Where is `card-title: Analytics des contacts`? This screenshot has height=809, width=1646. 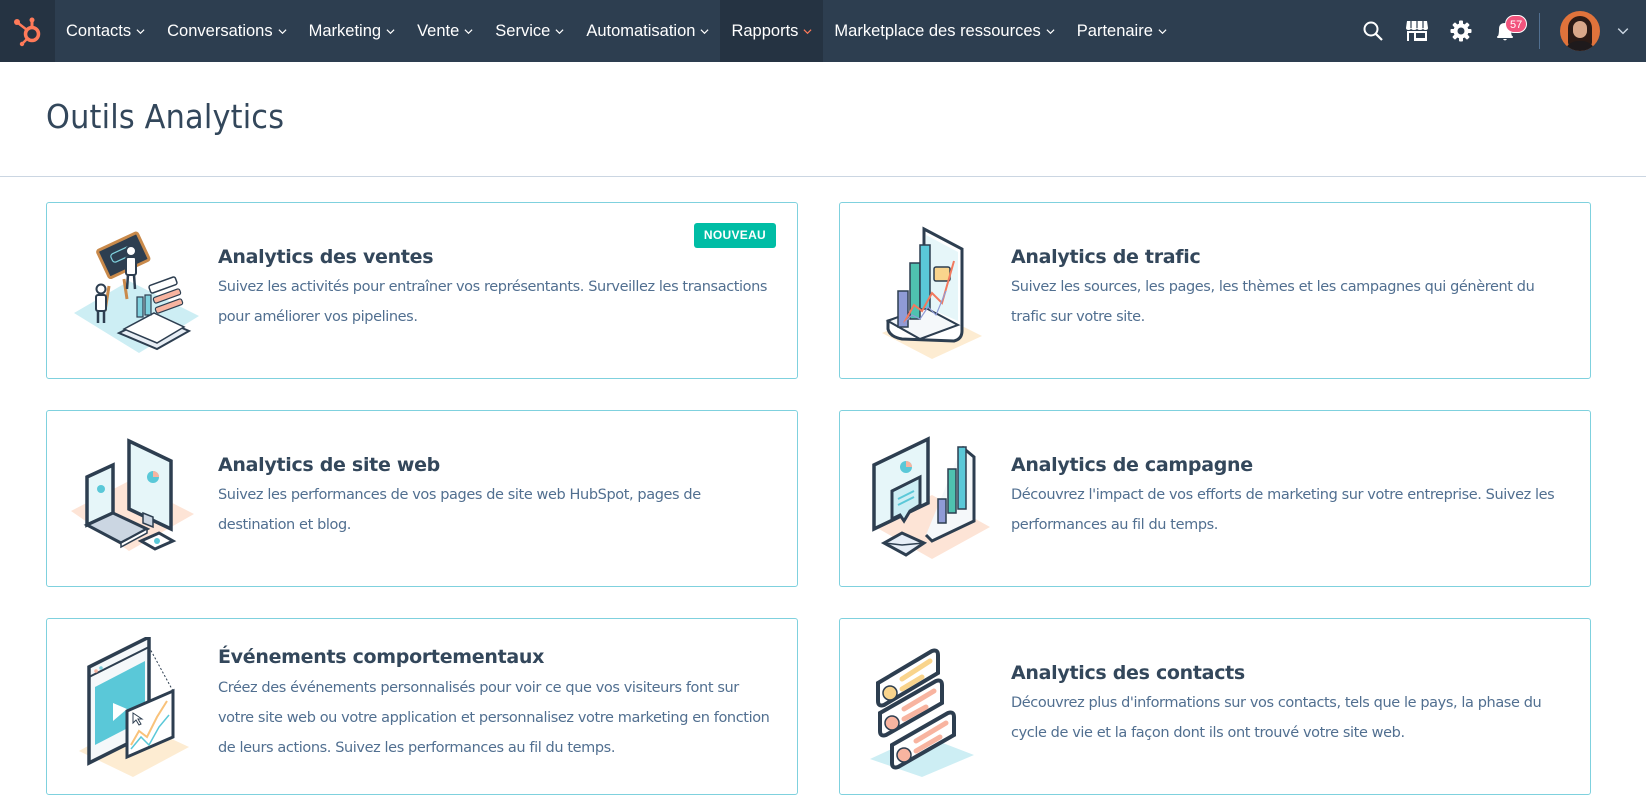 card-title: Analytics des contacts is located at coordinates (1128, 673).